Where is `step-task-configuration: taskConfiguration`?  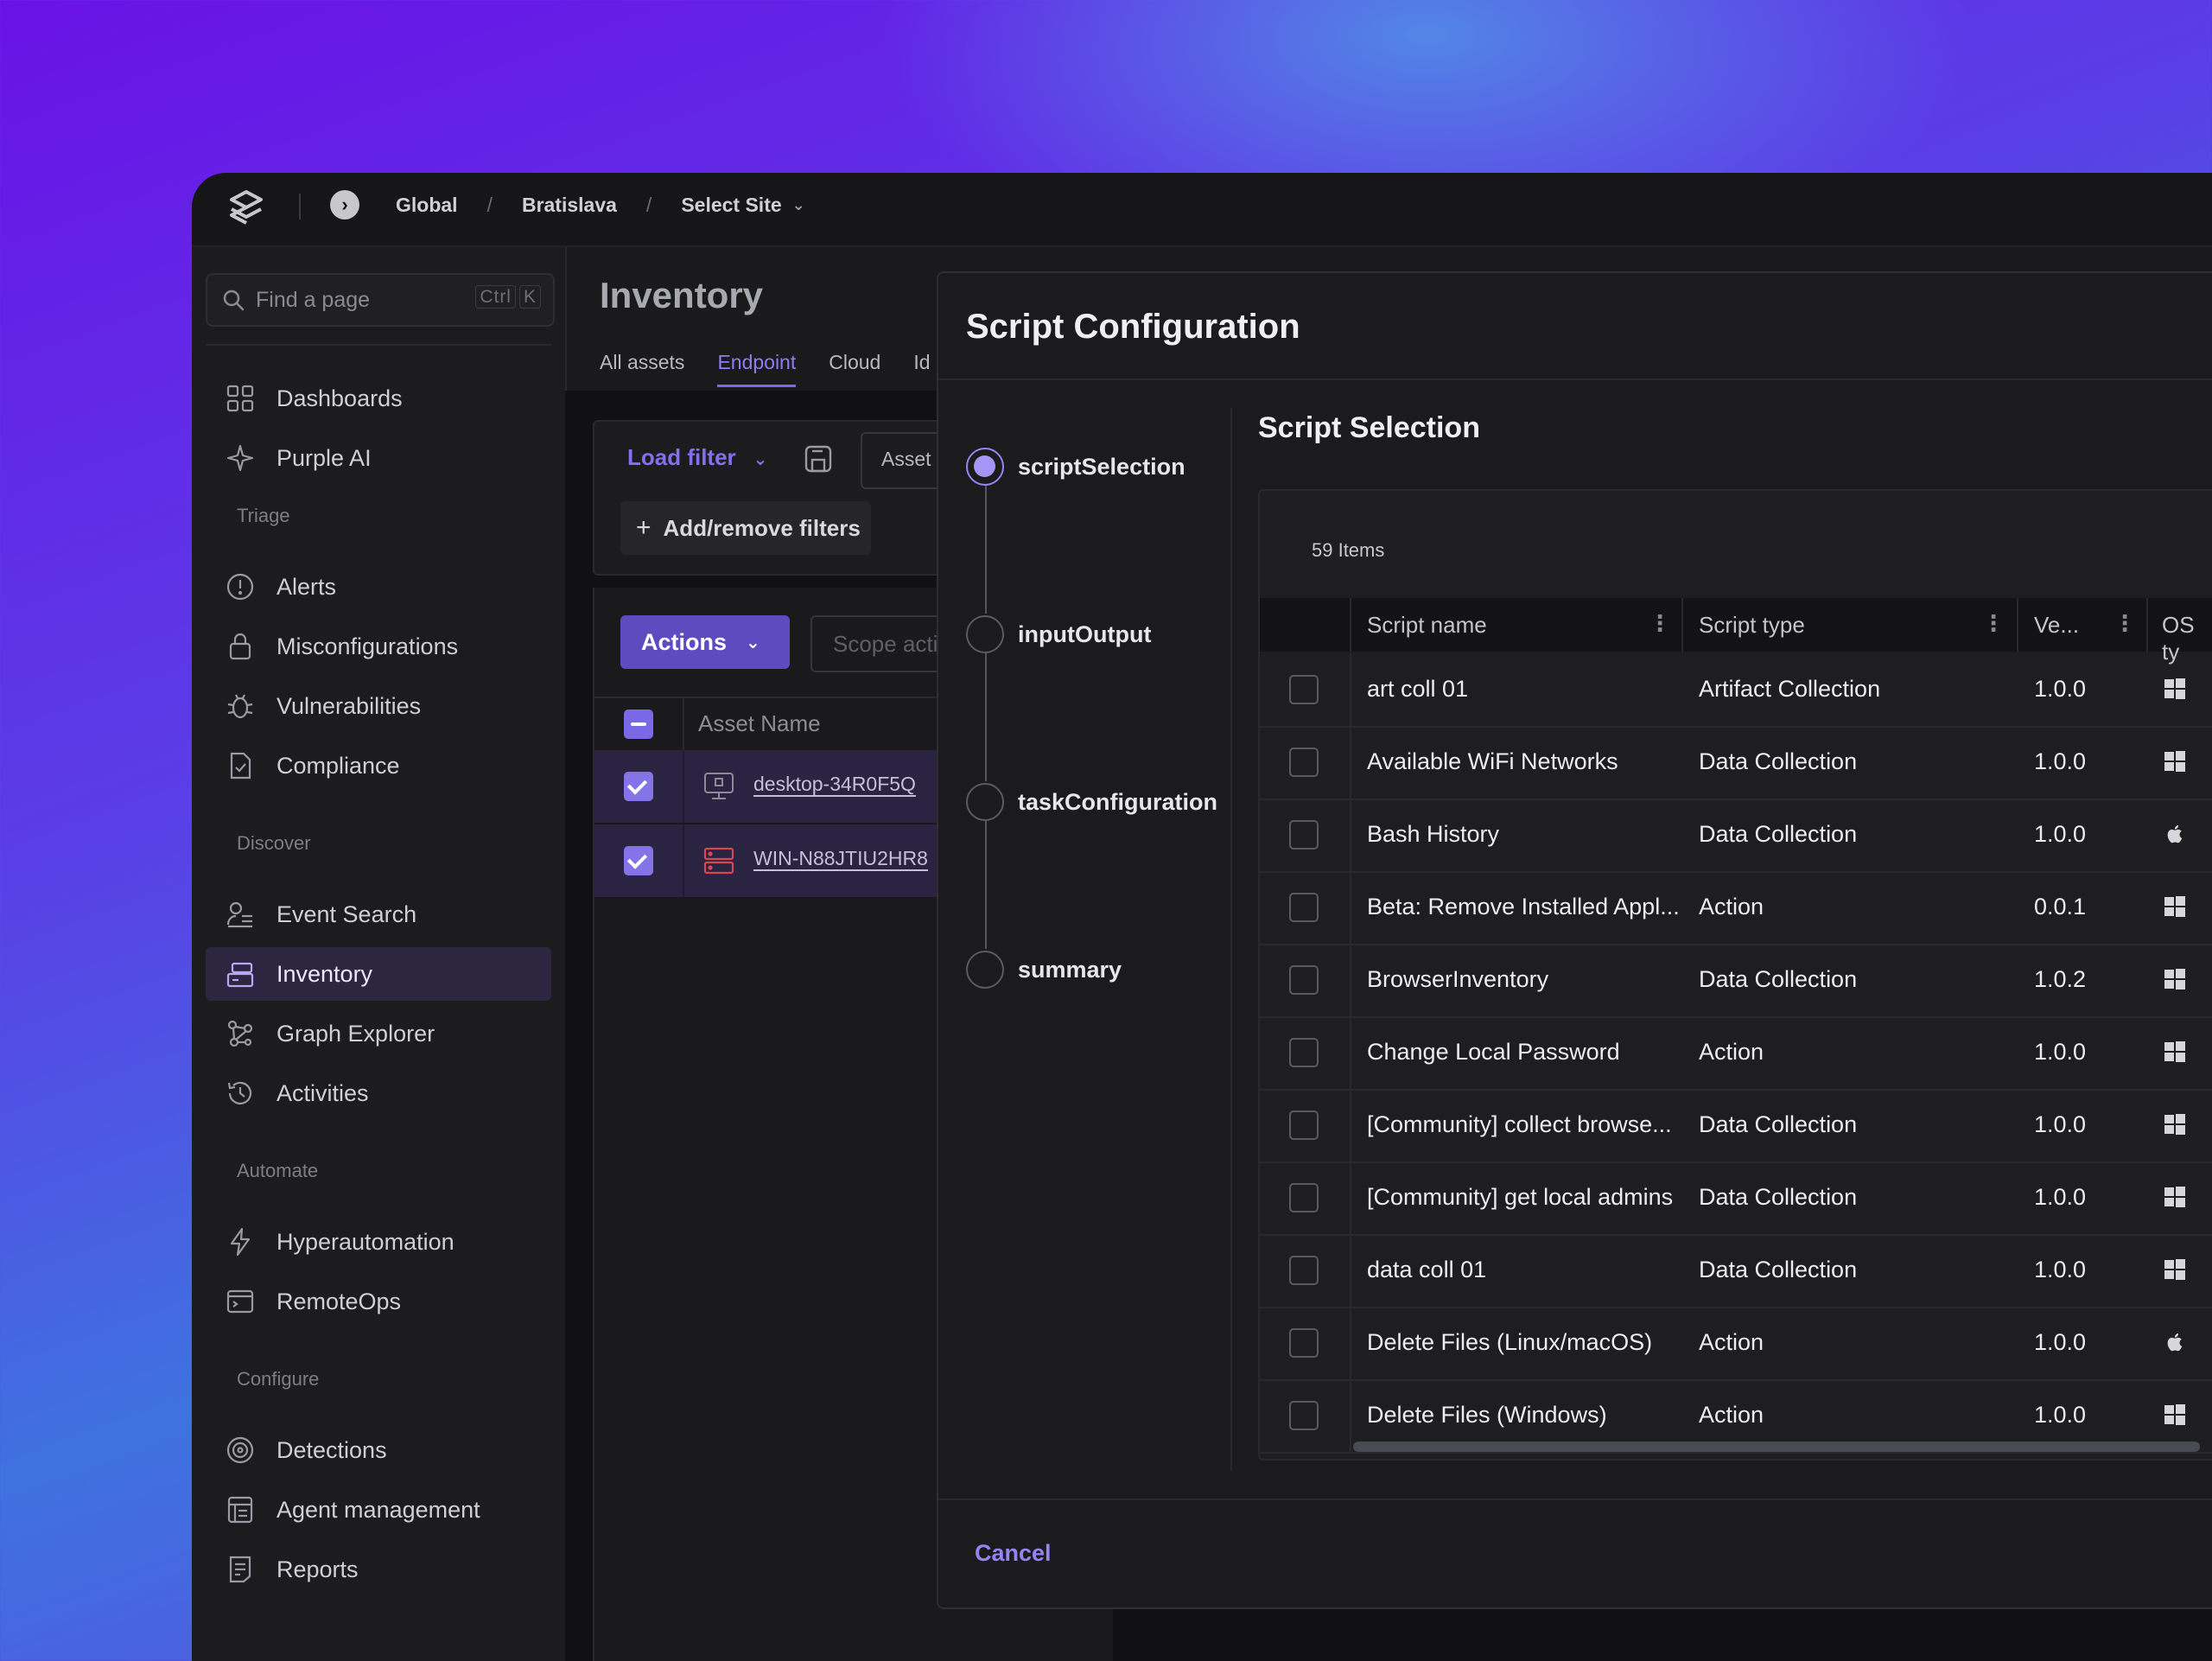
step-task-configuration: taskConfiguration is located at coordinates (1091, 802).